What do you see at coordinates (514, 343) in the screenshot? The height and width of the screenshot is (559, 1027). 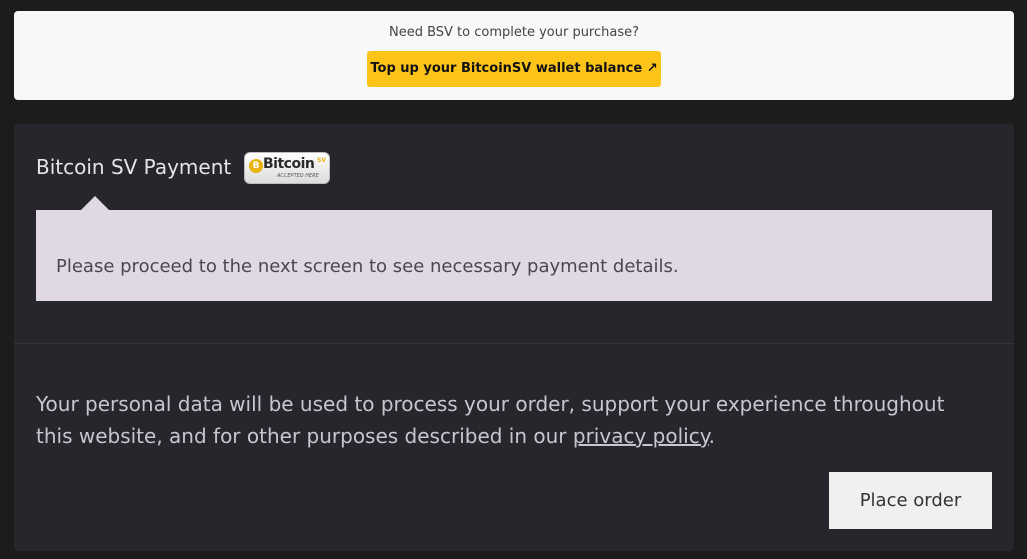 I see `section-divider` at bounding box center [514, 343].